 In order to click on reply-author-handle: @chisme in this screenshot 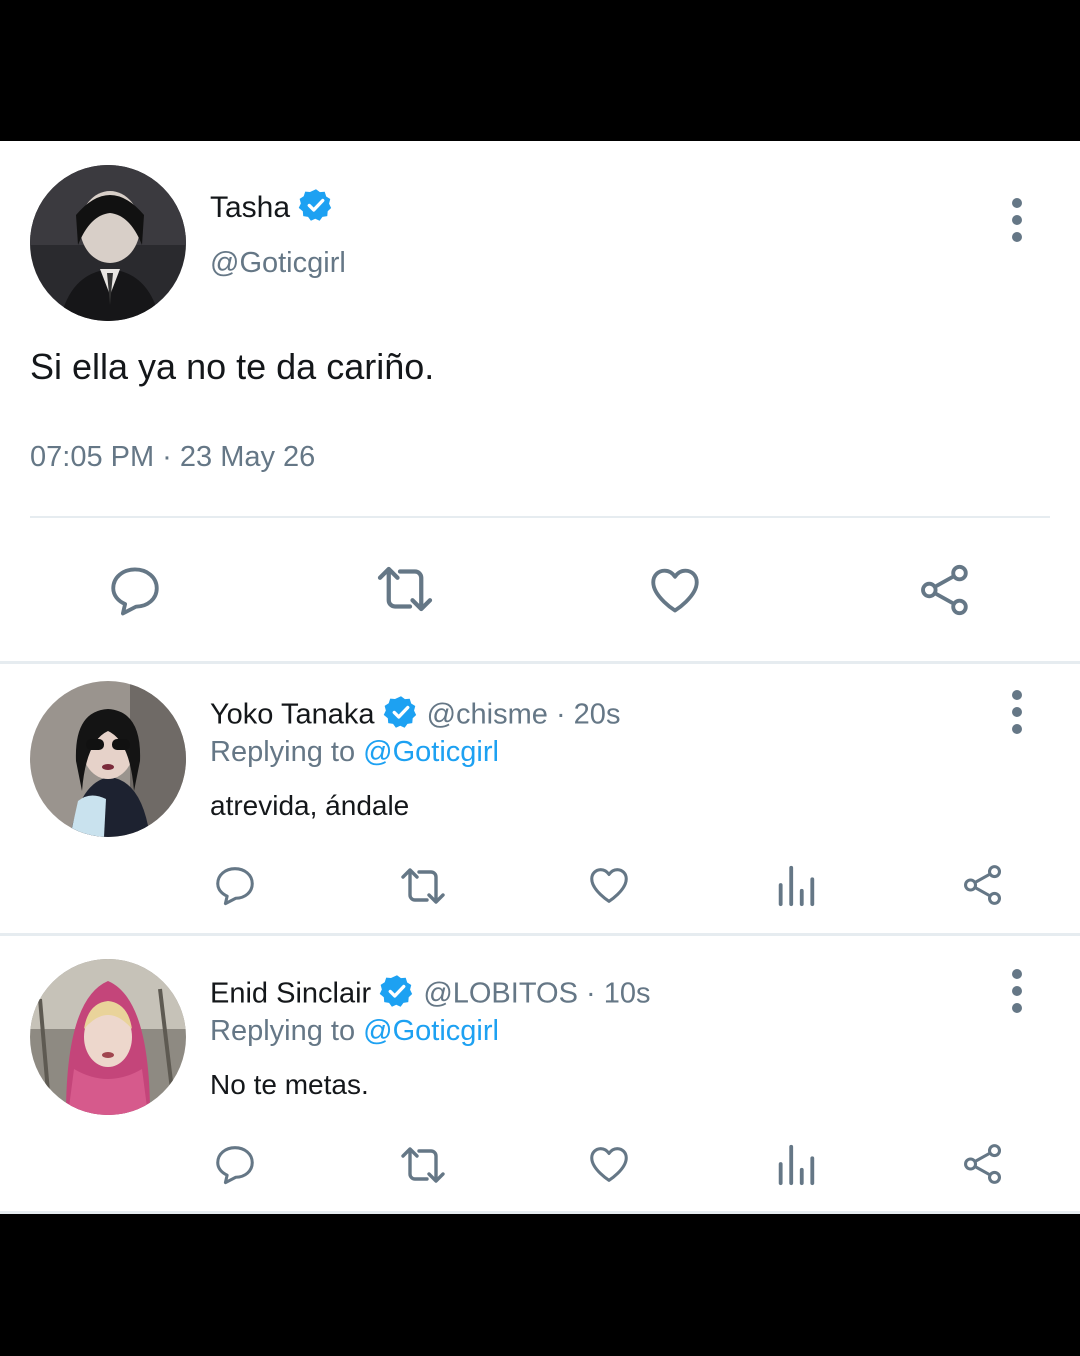, I will do `click(487, 715)`.